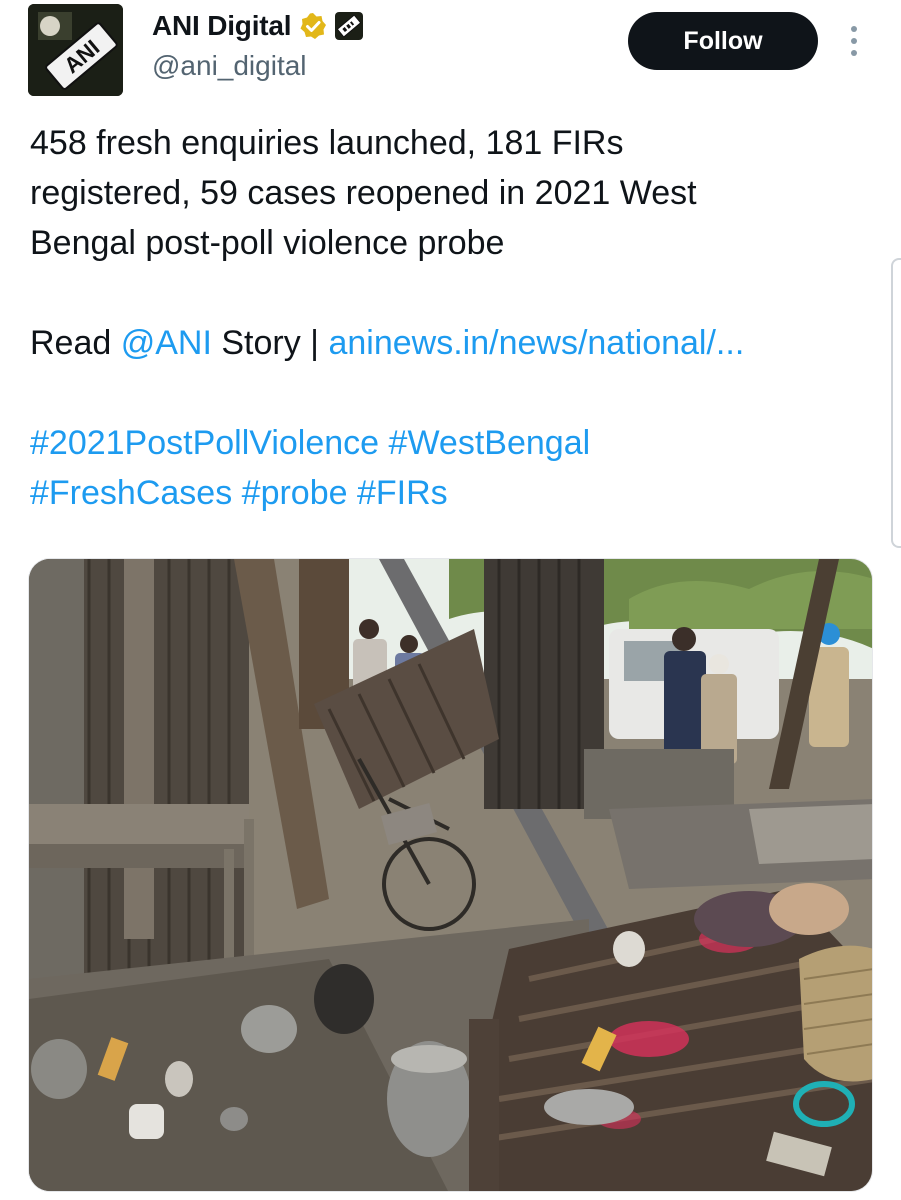  What do you see at coordinates (131, 493) in the screenshot?
I see `hashtag-link: #FreshCases` at bounding box center [131, 493].